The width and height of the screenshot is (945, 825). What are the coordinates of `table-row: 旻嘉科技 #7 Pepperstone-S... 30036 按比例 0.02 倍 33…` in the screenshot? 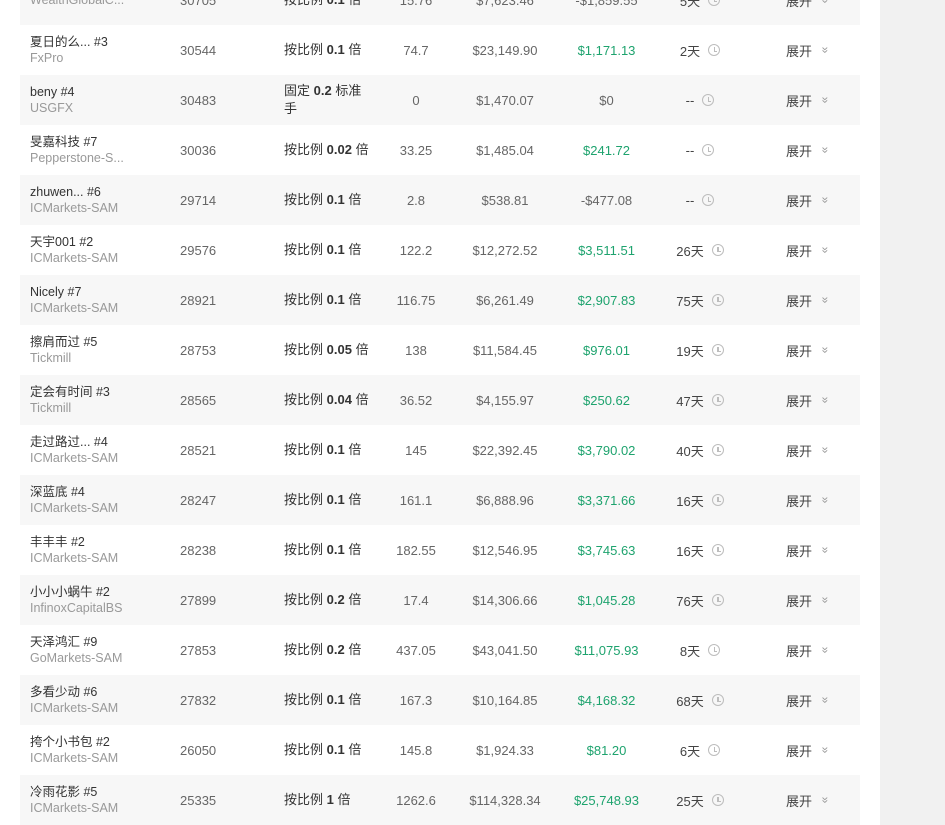 It's located at (440, 150).